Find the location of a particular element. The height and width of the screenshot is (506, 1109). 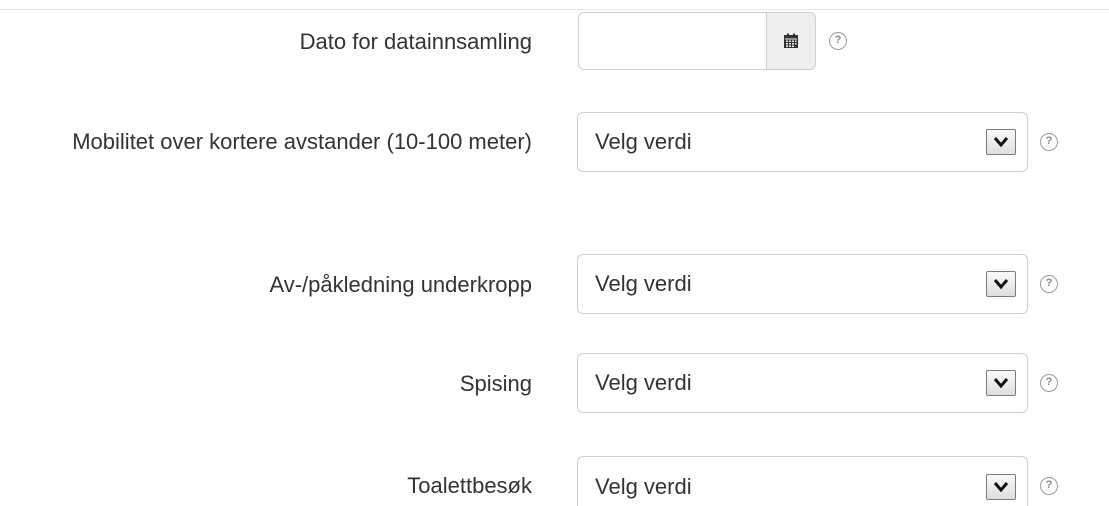

mobility-select: Velg verdi is located at coordinates (802, 142).